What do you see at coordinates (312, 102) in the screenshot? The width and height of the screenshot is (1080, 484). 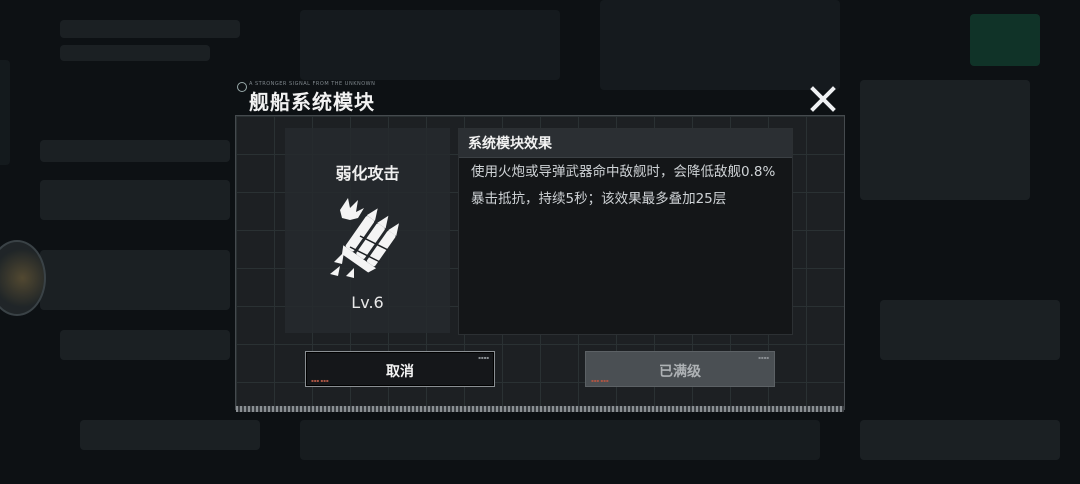 I see `dialog-title: 舰船系统模块` at bounding box center [312, 102].